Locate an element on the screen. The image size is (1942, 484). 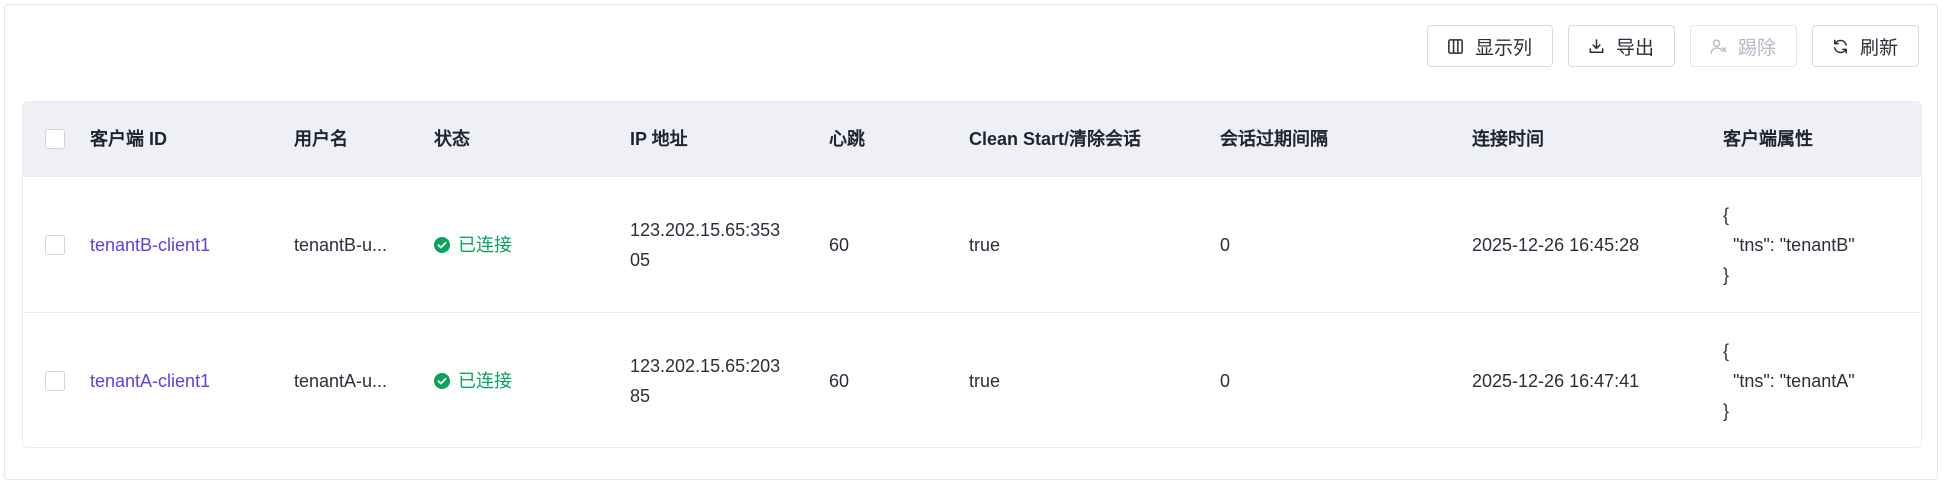
header-connected-at: 连接时间 is located at coordinates (1508, 139).